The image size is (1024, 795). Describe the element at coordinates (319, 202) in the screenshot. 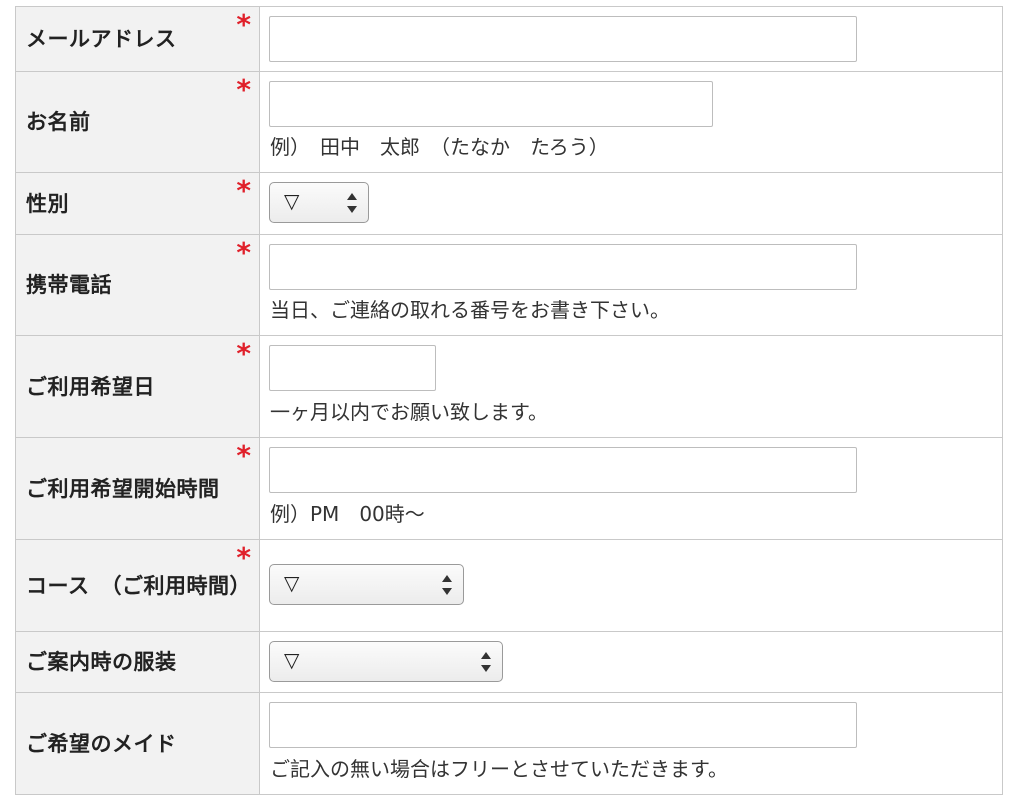

I see `gender-select: ▽` at that location.